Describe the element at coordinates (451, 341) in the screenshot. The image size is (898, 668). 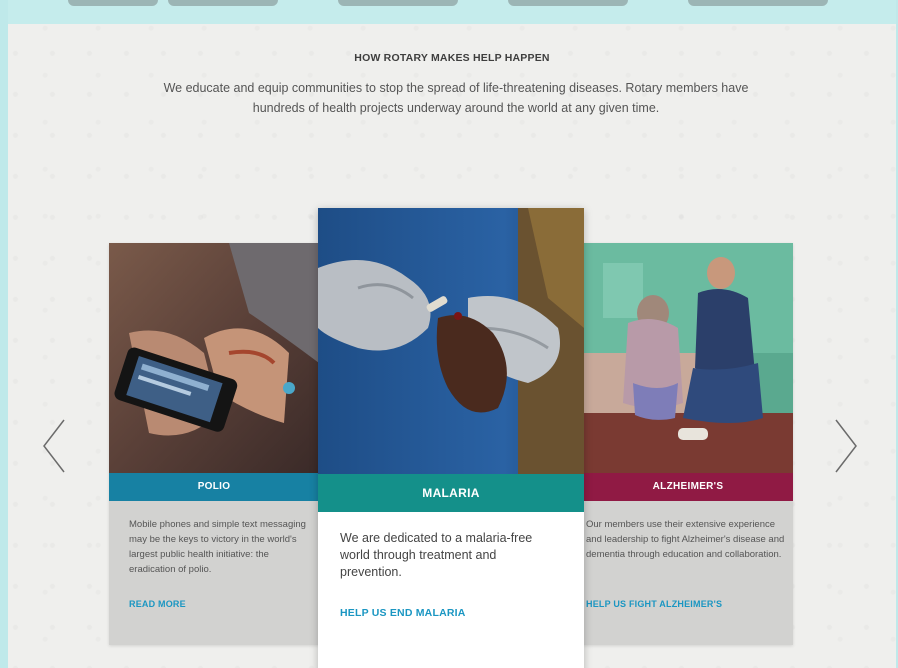
I see `malaria-photo` at that location.